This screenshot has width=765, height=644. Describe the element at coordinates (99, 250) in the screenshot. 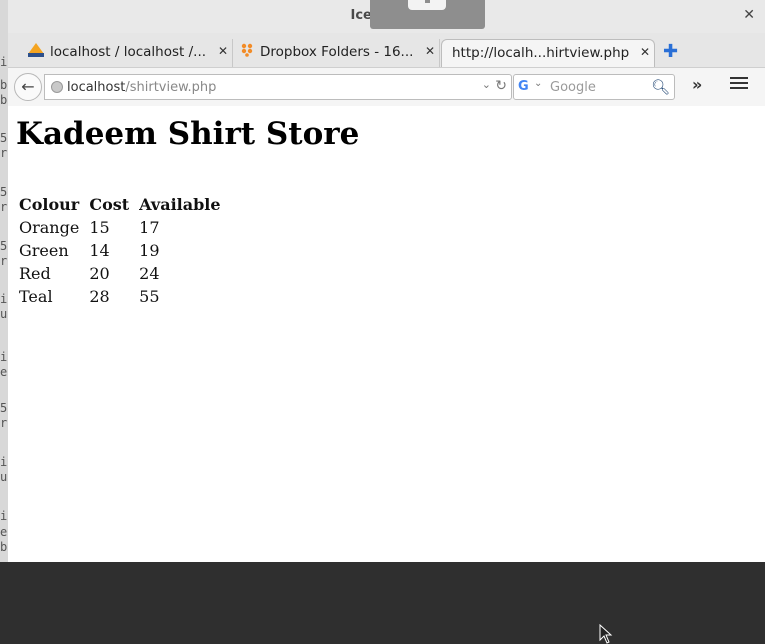

I see `table-cell: 14` at that location.